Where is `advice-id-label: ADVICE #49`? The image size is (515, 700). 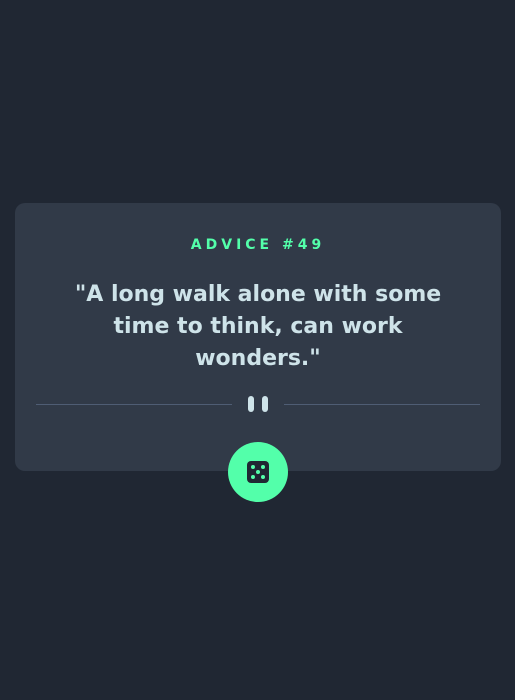 advice-id-label: ADVICE #49 is located at coordinates (258, 245).